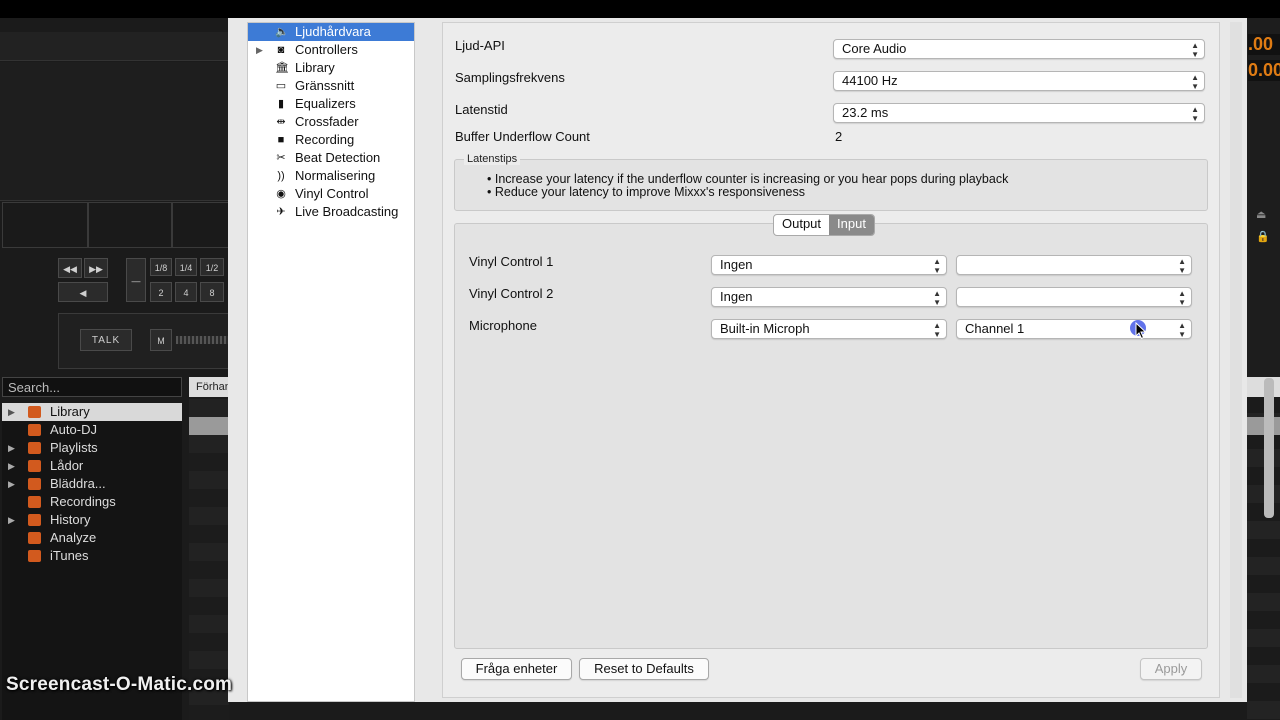  Describe the element at coordinates (1236, 360) in the screenshot. I see `dialog-scroll-track` at that location.